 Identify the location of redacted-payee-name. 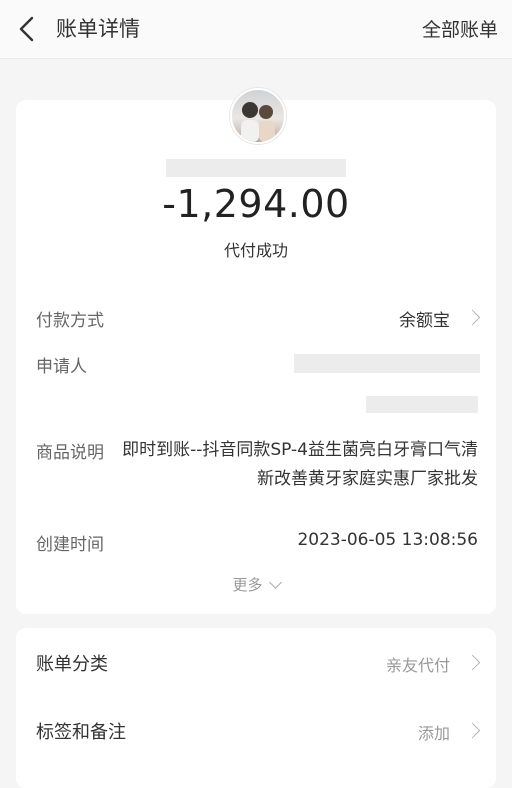
(256, 168).